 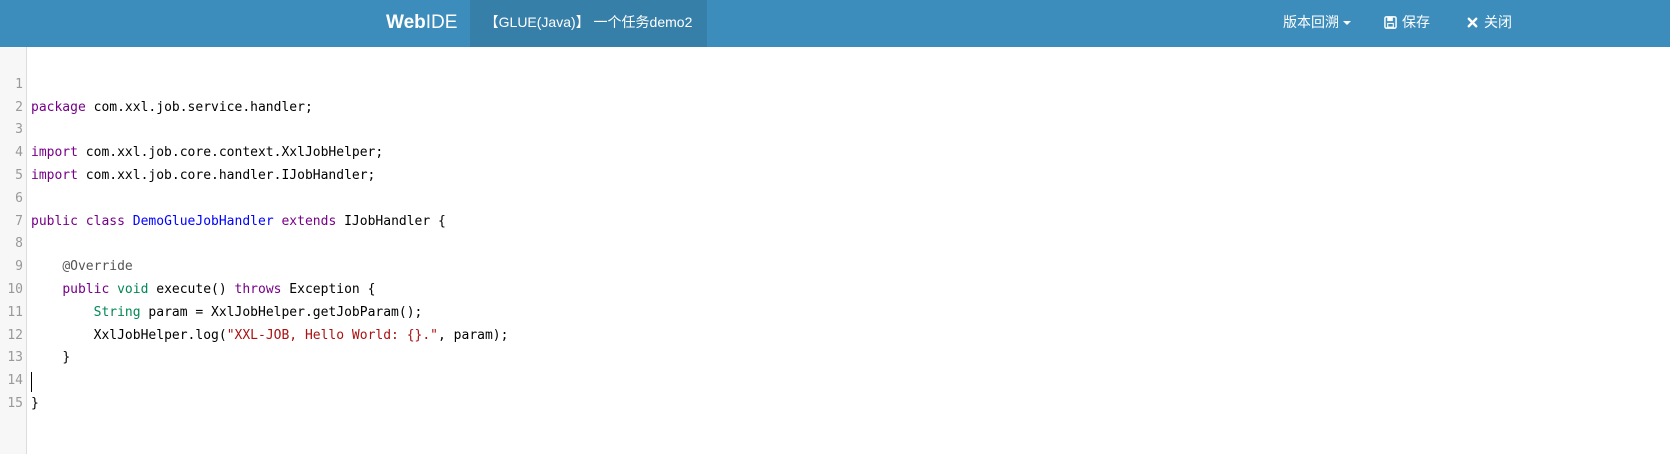 I want to click on save-button: 保存, so click(x=1407, y=23).